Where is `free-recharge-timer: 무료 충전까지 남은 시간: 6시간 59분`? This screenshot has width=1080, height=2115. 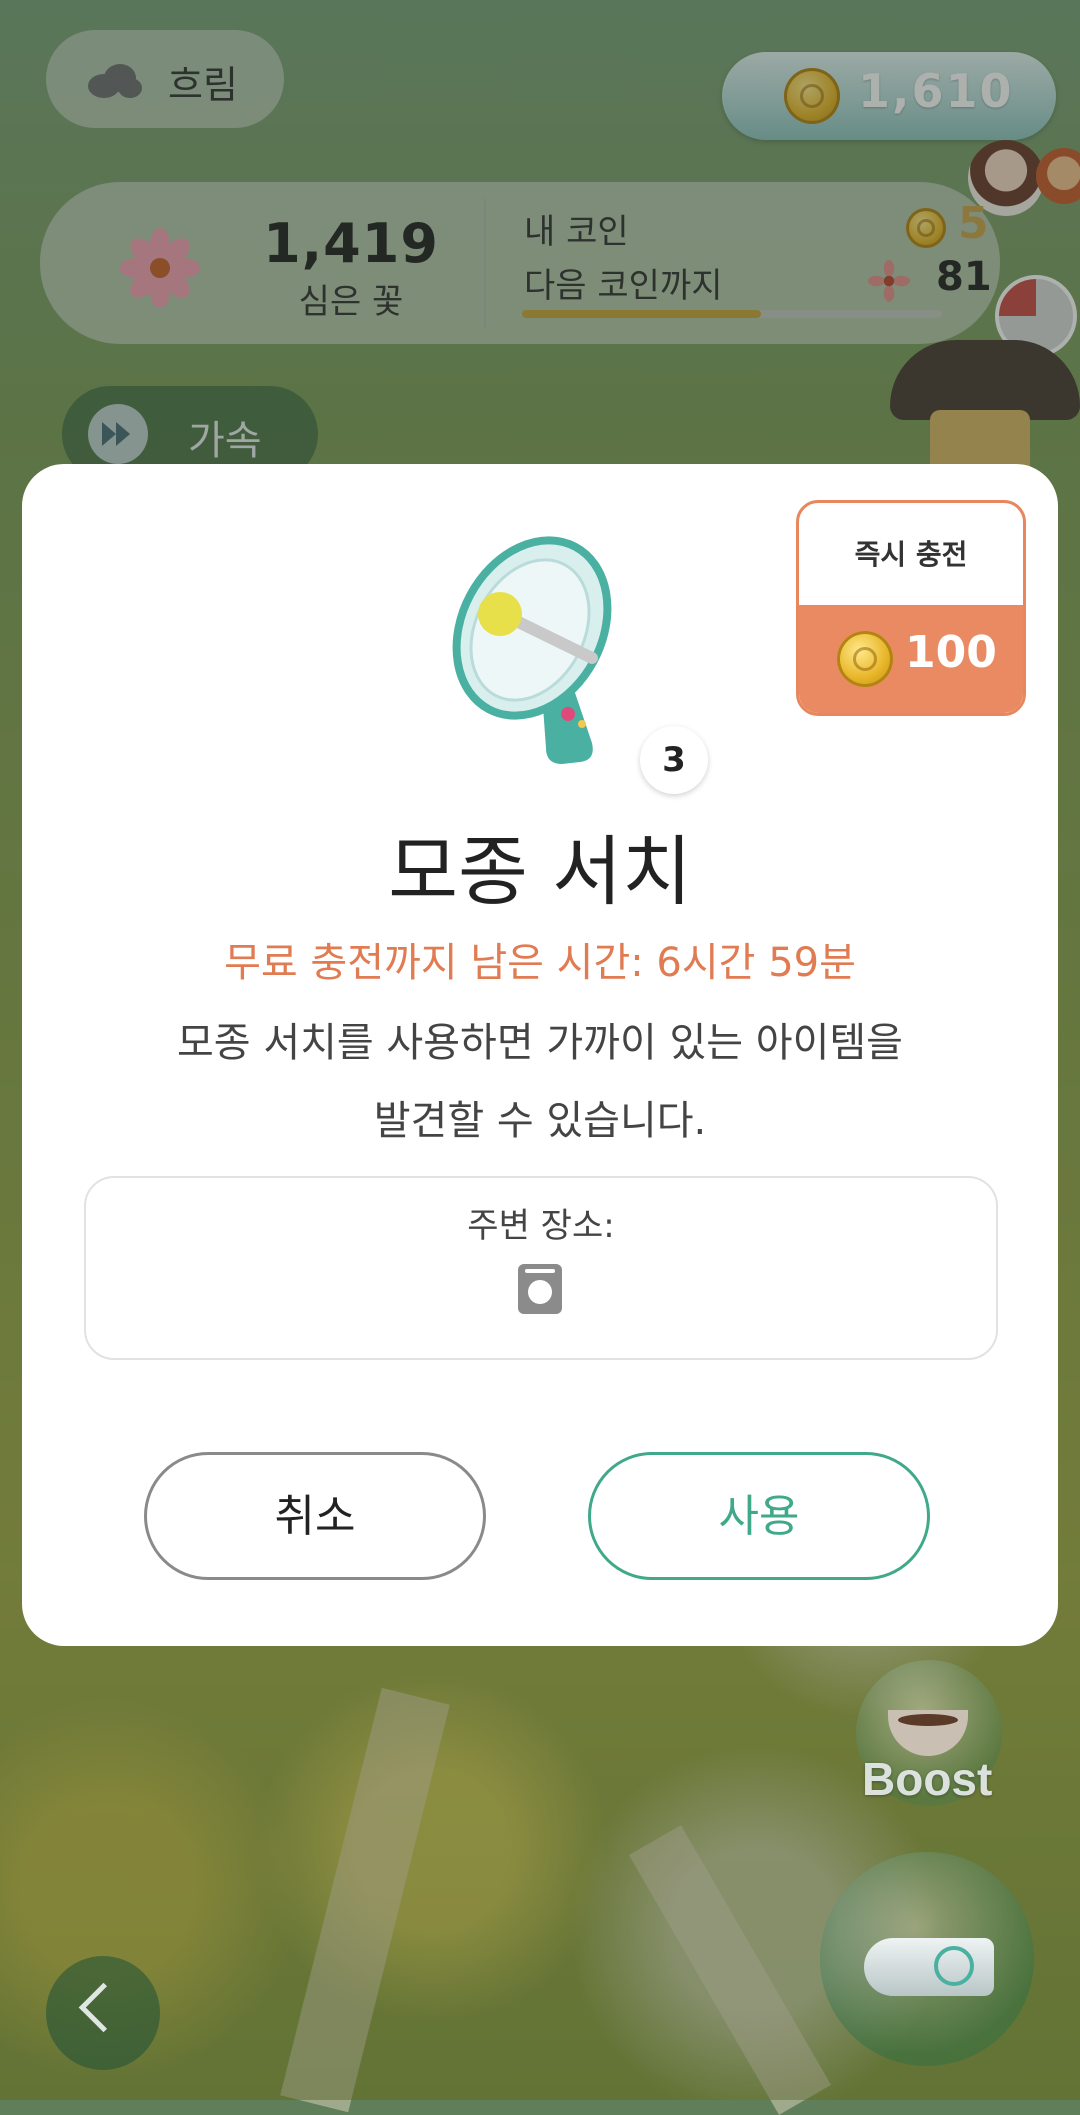 free-recharge-timer: 무료 충전까지 남은 시간: 6시간 59분 is located at coordinates (540, 963).